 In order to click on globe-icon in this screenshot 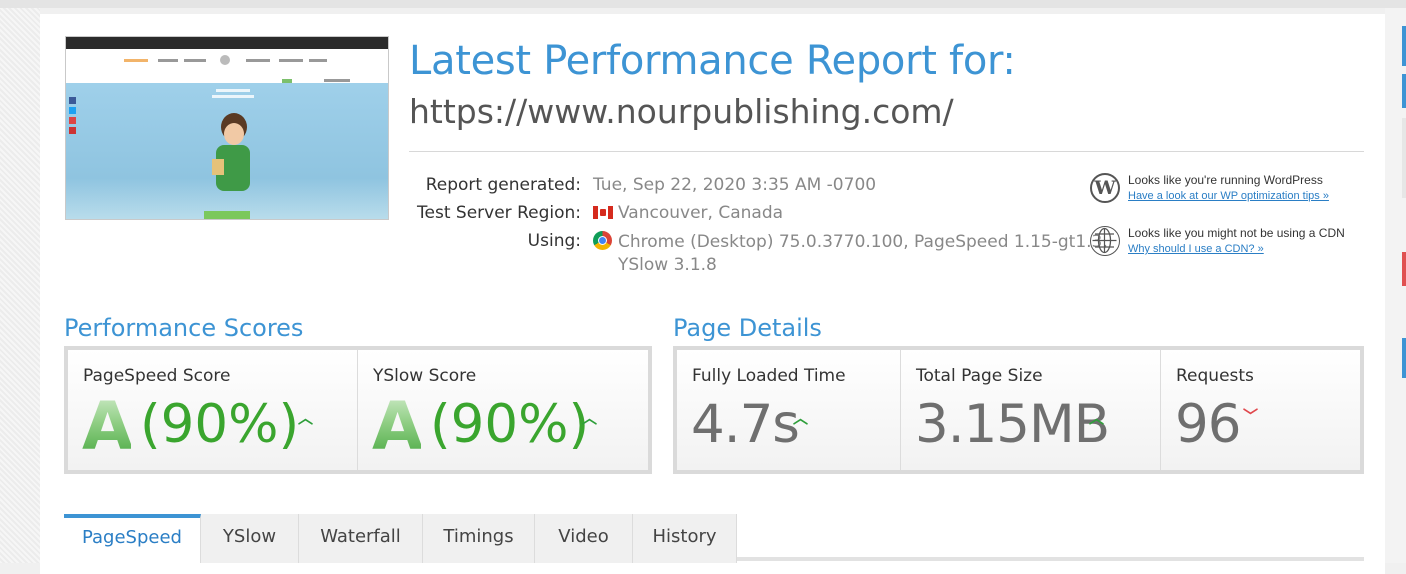, I will do `click(1105, 241)`.